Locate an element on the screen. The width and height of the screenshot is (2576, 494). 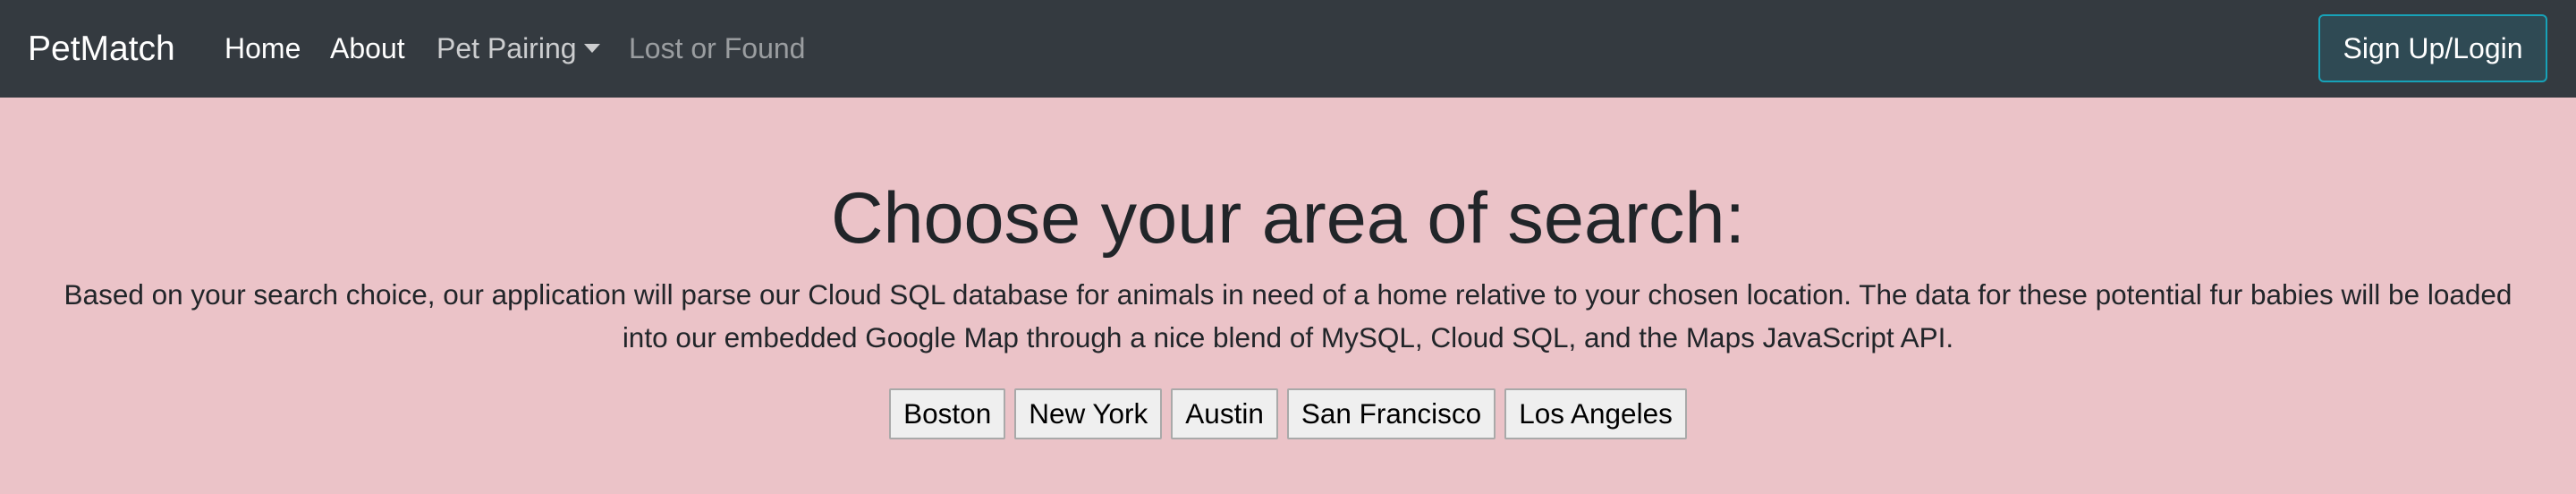
signup-login-button: Sign Up/Login is located at coordinates (2432, 48).